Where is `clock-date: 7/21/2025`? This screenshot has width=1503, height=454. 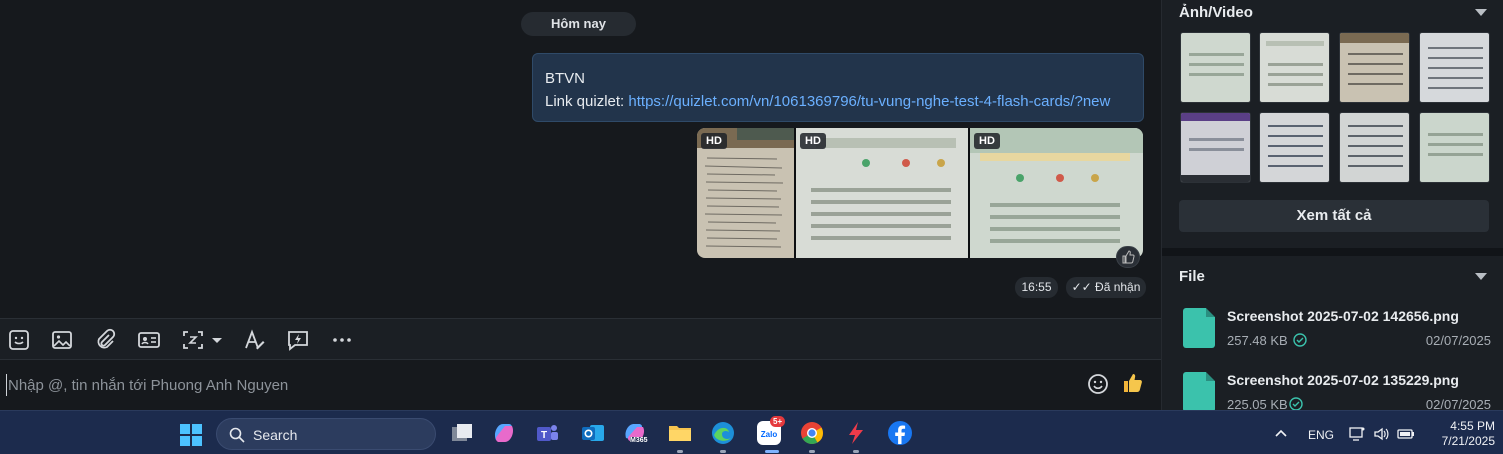
clock-date: 7/21/2025 is located at coordinates (1468, 441).